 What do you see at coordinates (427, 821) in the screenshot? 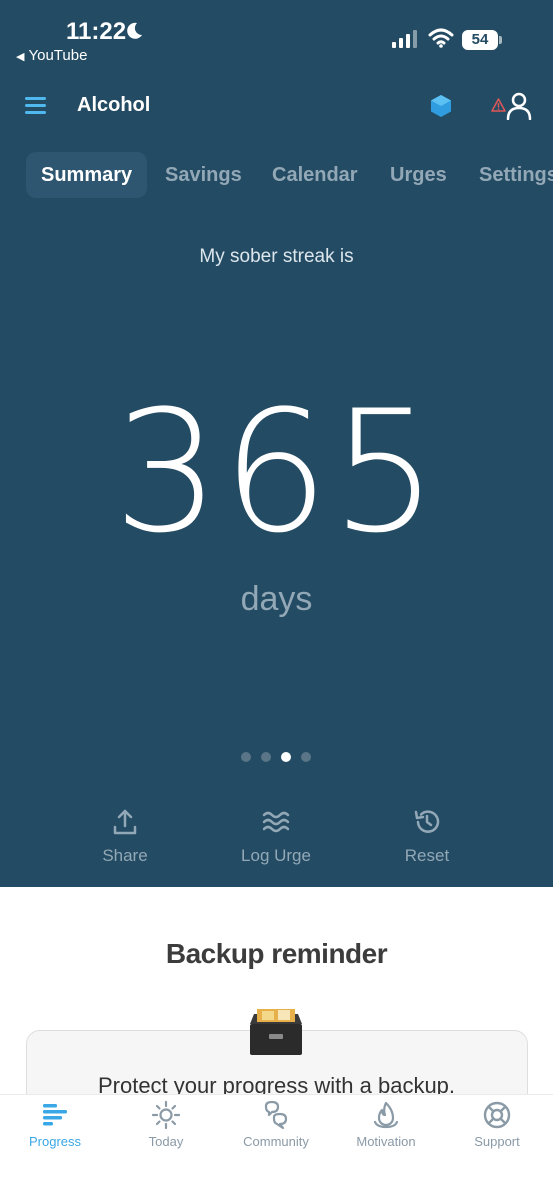
I see `history-icon` at bounding box center [427, 821].